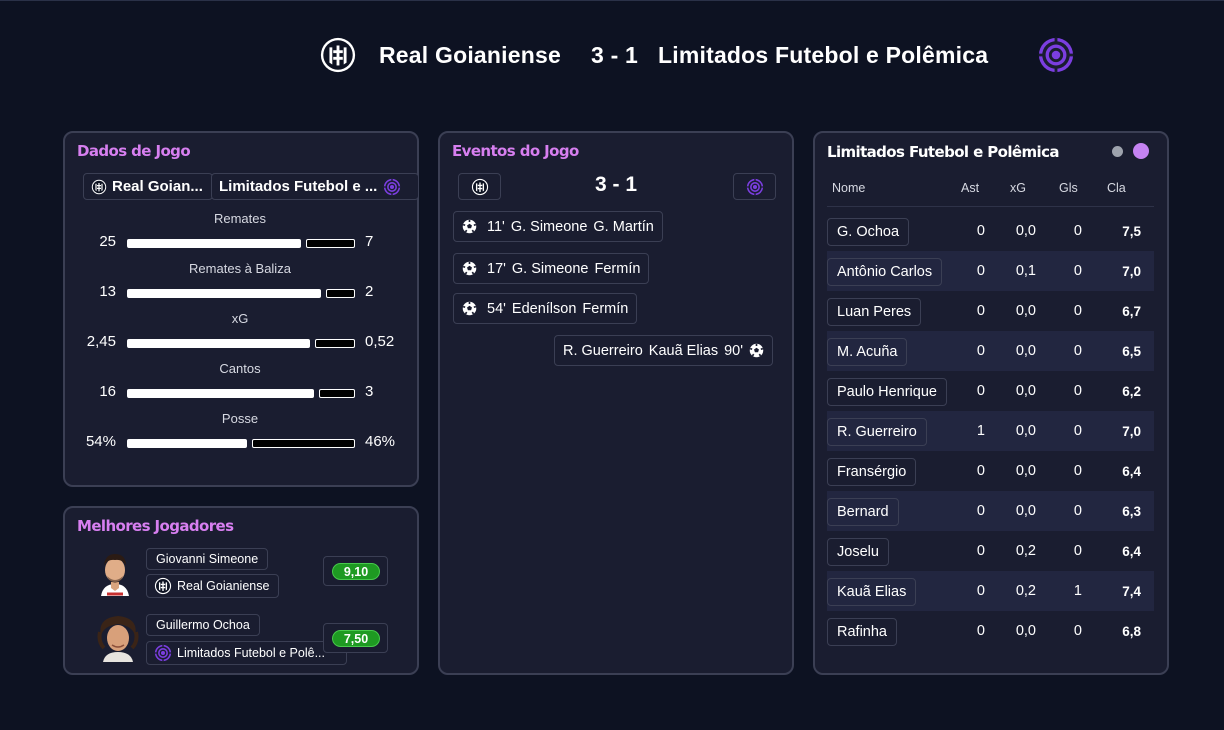 This screenshot has width=1224, height=730. What do you see at coordinates (848, 188) in the screenshot?
I see `col-header-name: Nome` at bounding box center [848, 188].